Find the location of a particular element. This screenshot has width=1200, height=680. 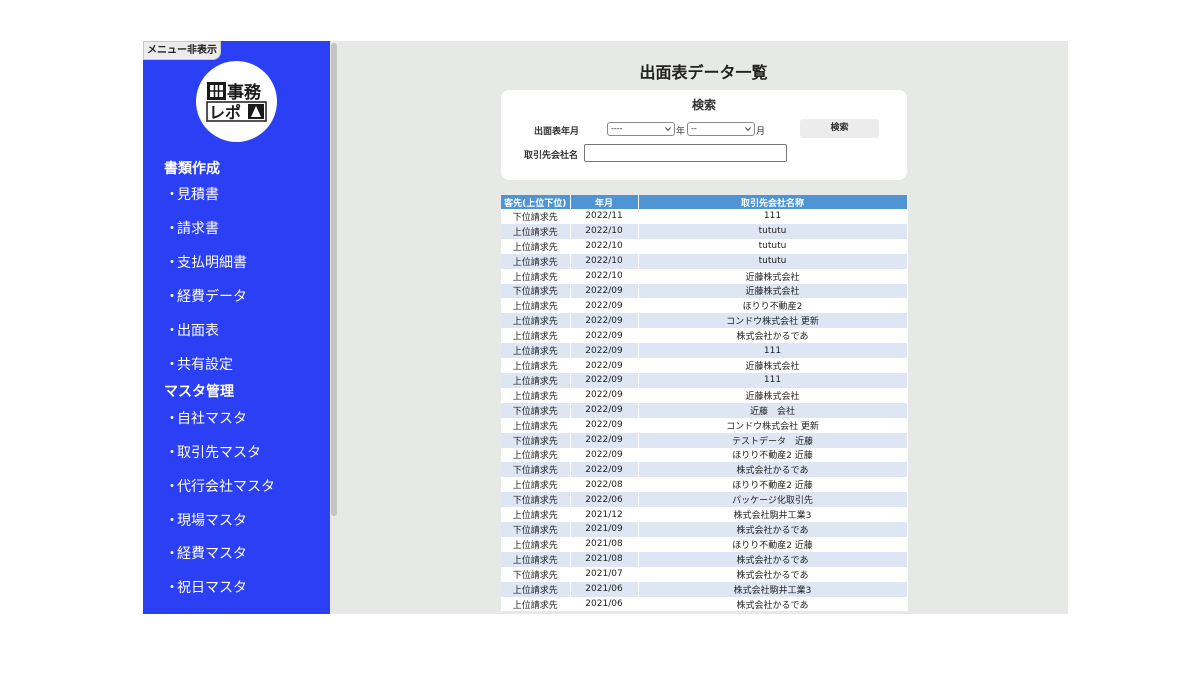

hide-menu-button: メニュー非表示 is located at coordinates (182, 50).